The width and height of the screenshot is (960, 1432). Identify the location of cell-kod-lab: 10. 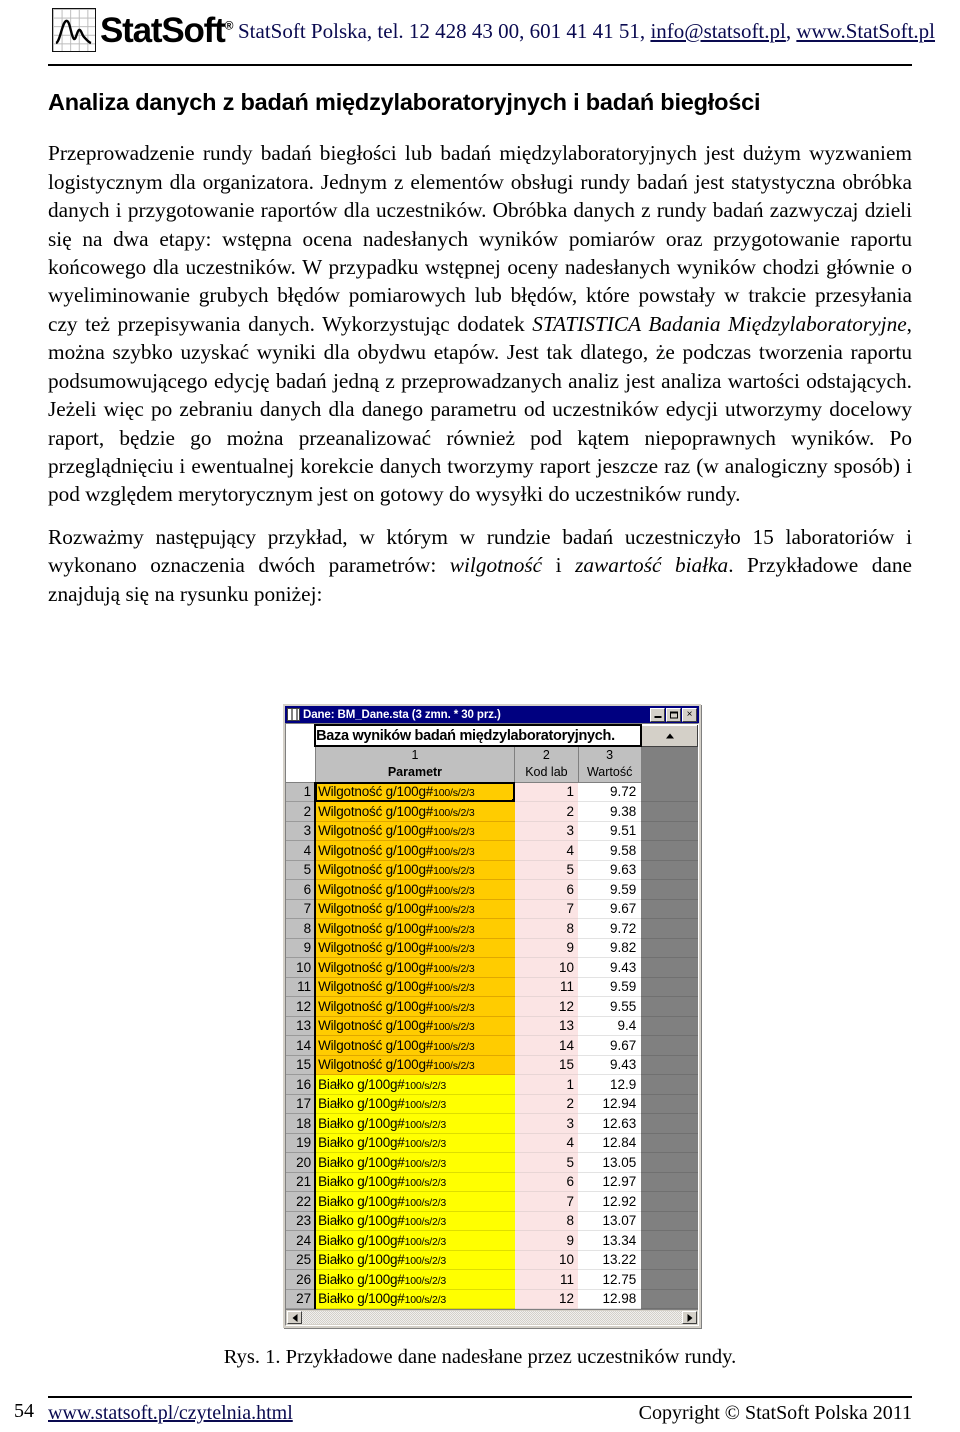
(546, 1260).